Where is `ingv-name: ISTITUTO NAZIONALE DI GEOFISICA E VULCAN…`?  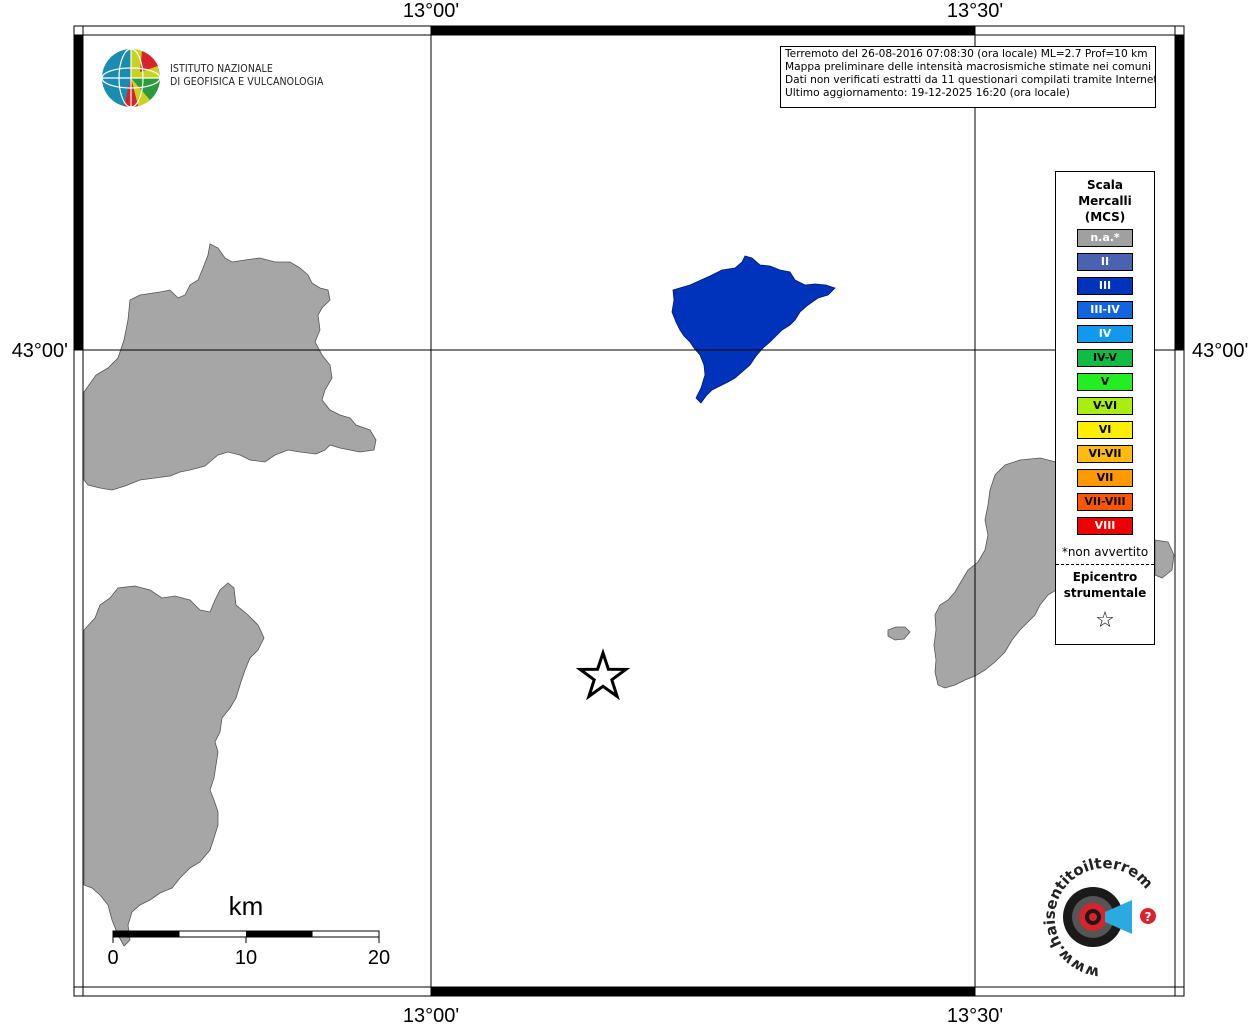
ingv-name: ISTITUTO NAZIONALE DI GEOFISICA E VULCAN… is located at coordinates (247, 76).